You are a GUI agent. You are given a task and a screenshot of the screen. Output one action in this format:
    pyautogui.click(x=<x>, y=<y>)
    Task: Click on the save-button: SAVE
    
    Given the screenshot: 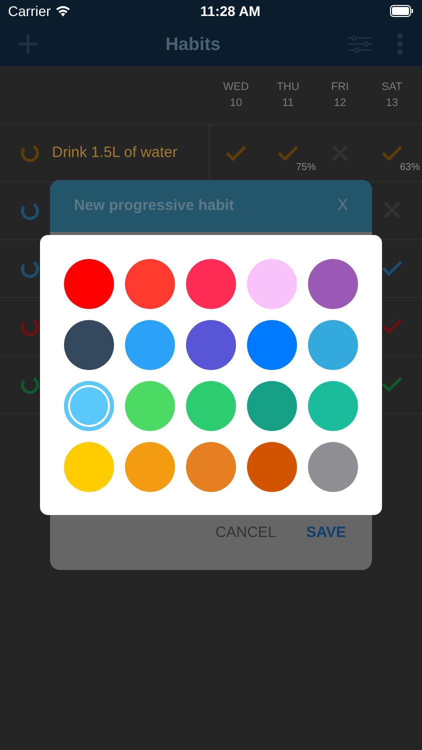 What is the action you would take?
    pyautogui.click(x=326, y=533)
    